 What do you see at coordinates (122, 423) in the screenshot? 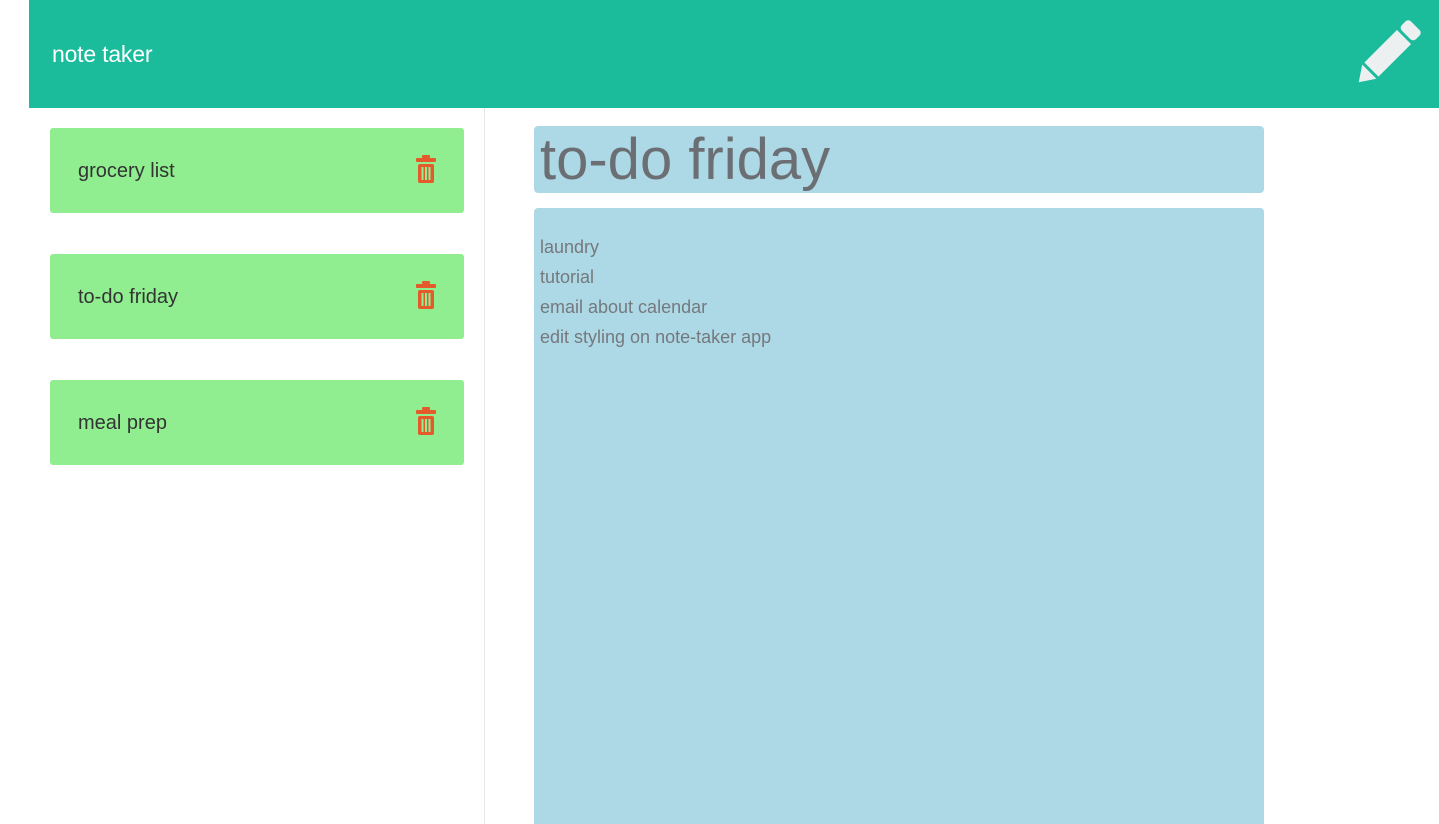
I see `note-item-title: meal prep` at bounding box center [122, 423].